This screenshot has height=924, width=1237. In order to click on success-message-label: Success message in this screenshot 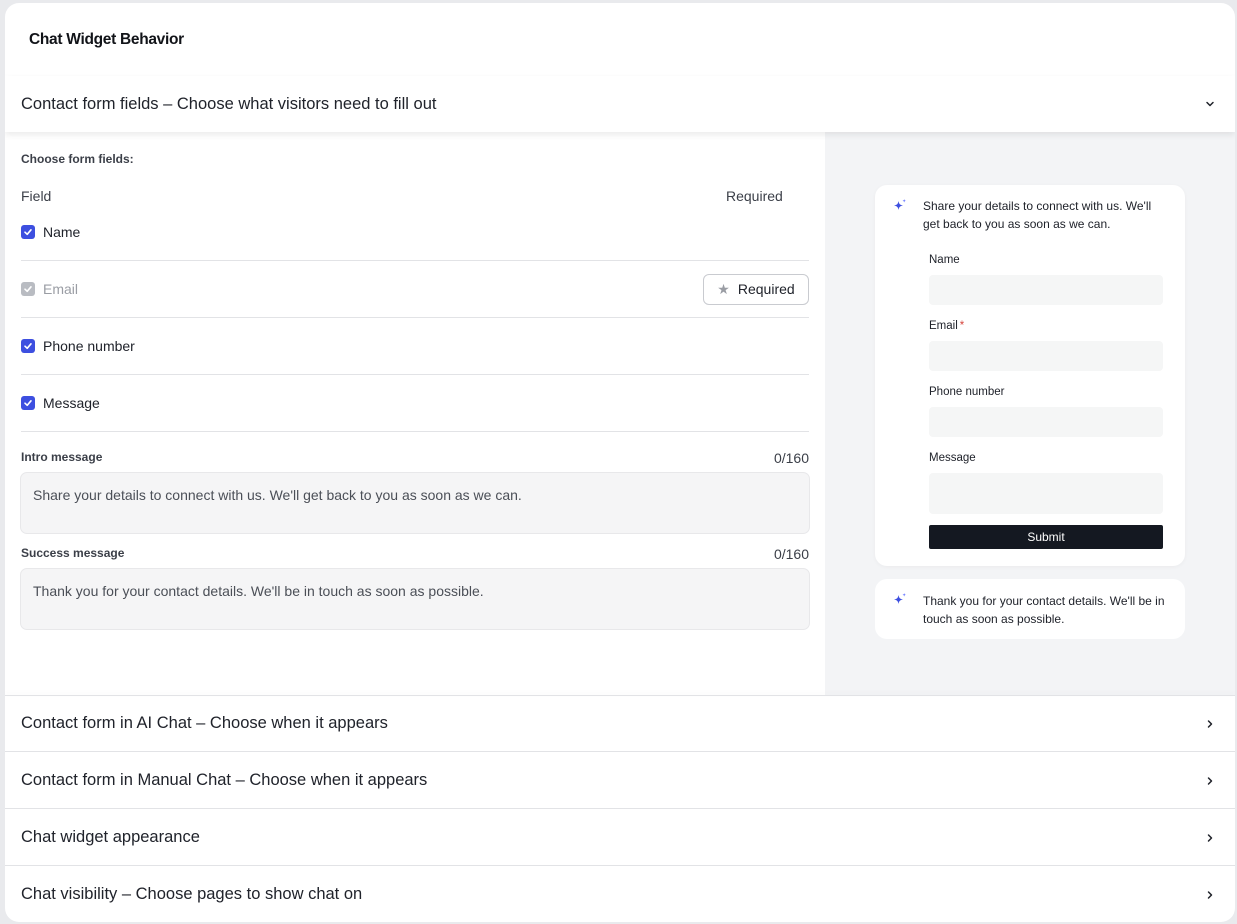, I will do `click(73, 553)`.